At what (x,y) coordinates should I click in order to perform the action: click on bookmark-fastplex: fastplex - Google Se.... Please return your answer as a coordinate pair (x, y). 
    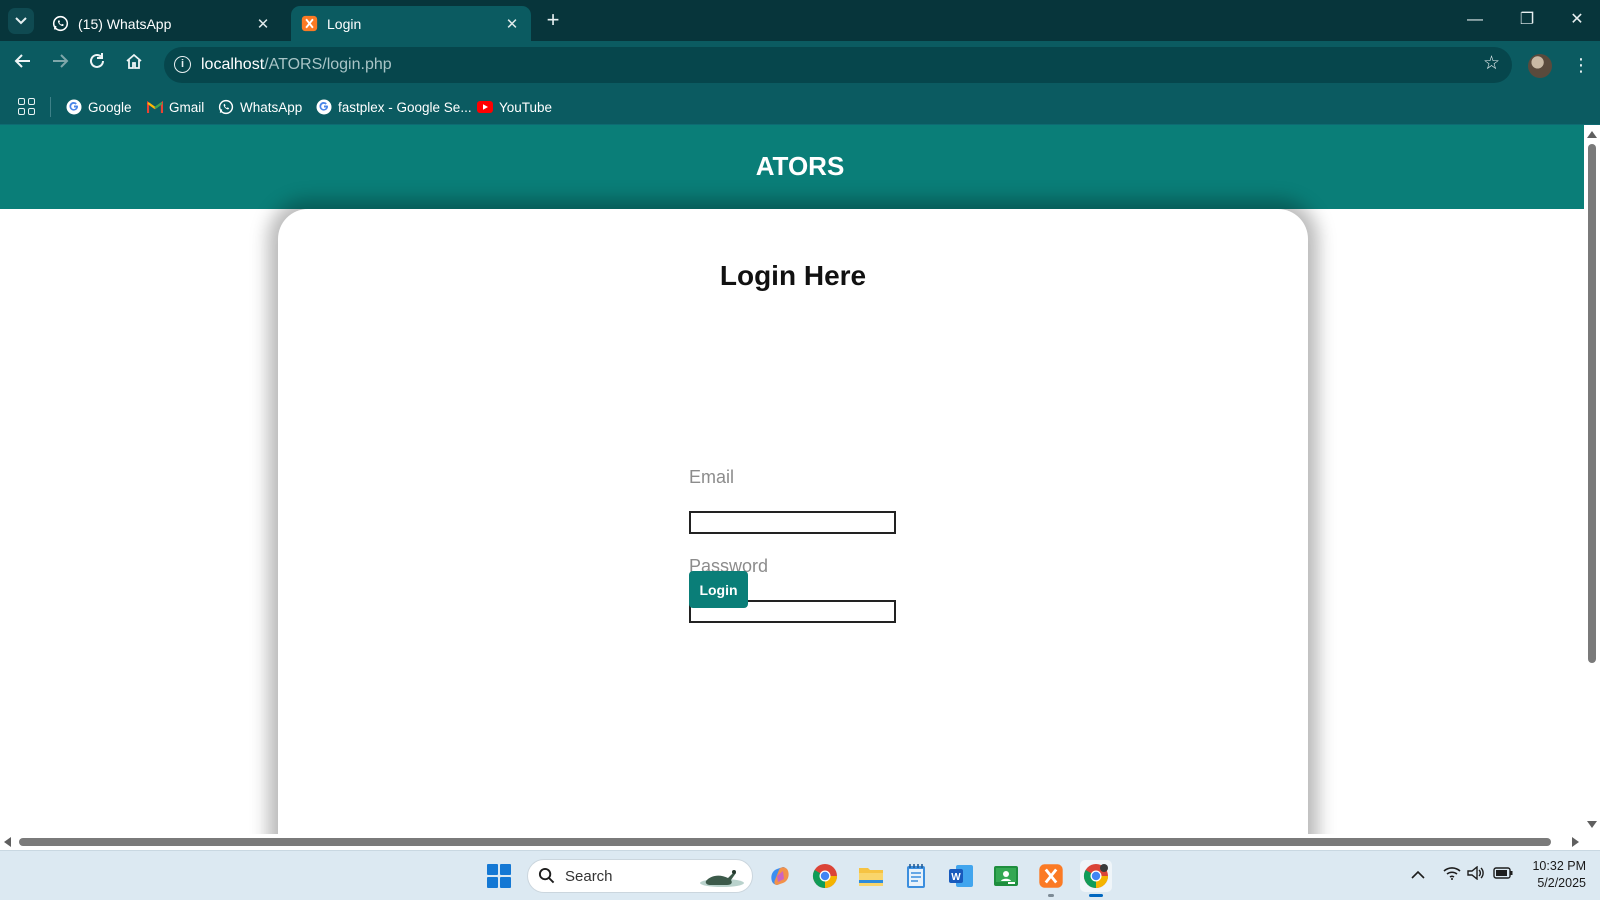
    Looking at the image, I should click on (394, 107).